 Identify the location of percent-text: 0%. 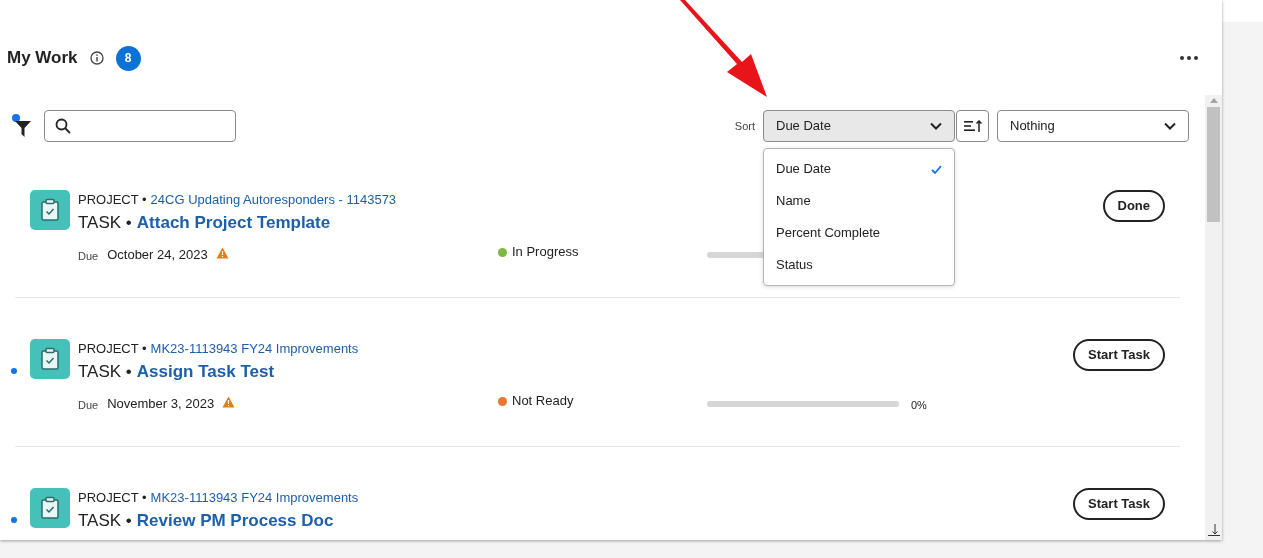
(919, 405).